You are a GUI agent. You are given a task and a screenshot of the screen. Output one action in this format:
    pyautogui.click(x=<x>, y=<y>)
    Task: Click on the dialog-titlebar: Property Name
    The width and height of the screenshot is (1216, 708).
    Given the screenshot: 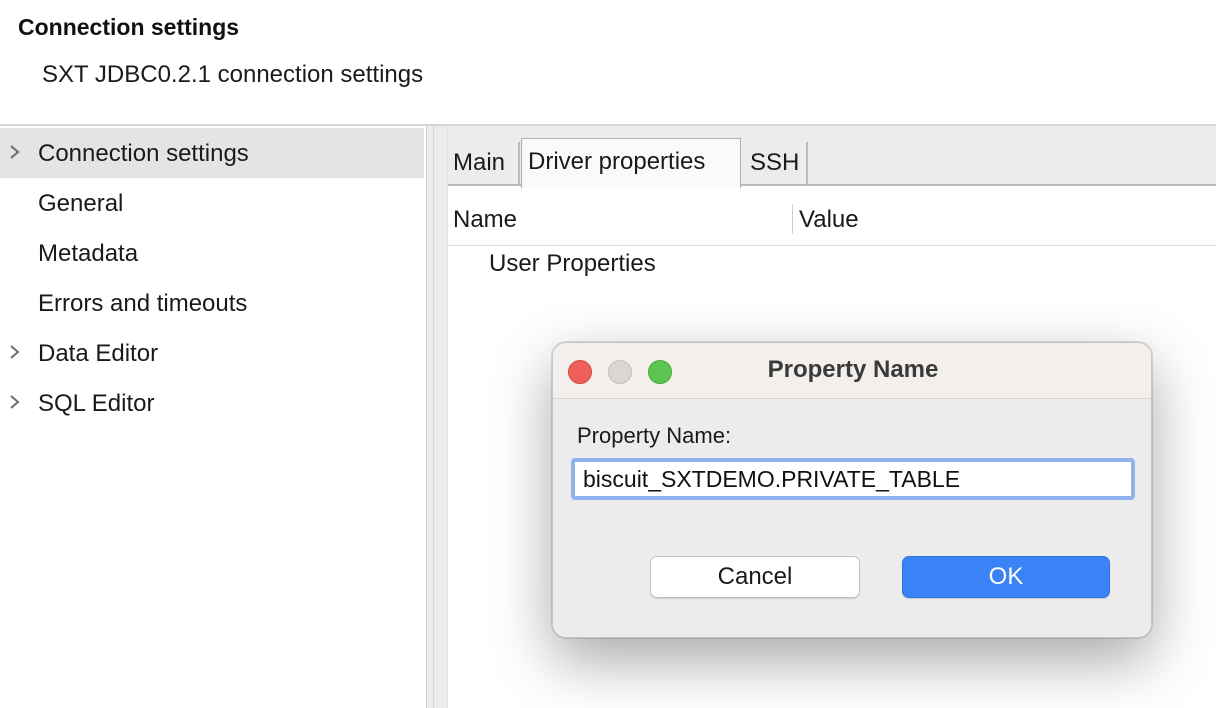 What is the action you would take?
    pyautogui.click(x=852, y=371)
    